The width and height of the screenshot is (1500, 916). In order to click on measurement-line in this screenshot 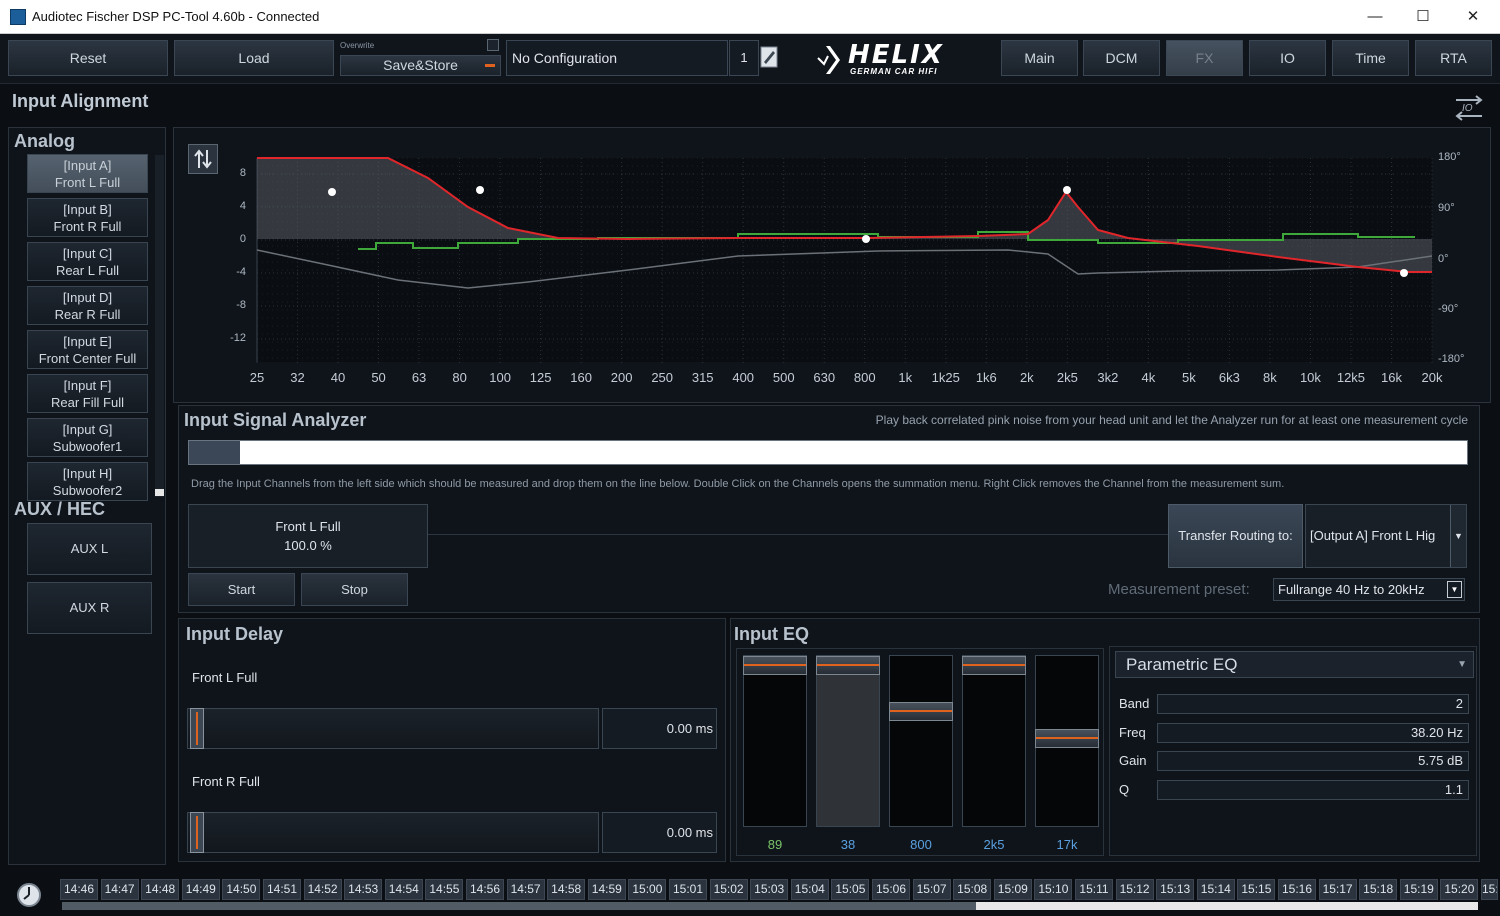, I will do `click(798, 534)`.